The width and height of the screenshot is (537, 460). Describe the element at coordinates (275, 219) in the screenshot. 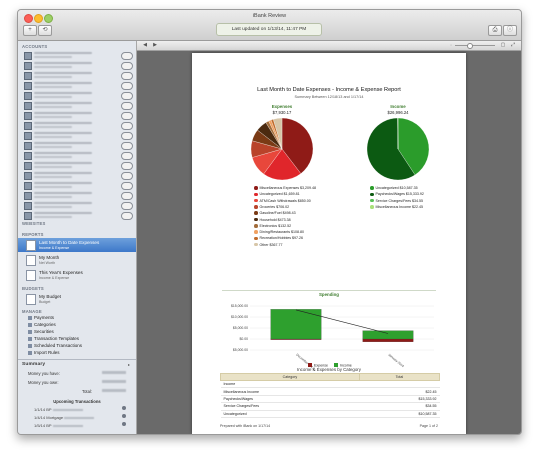

I see `legend-label: Household $473.38` at that location.